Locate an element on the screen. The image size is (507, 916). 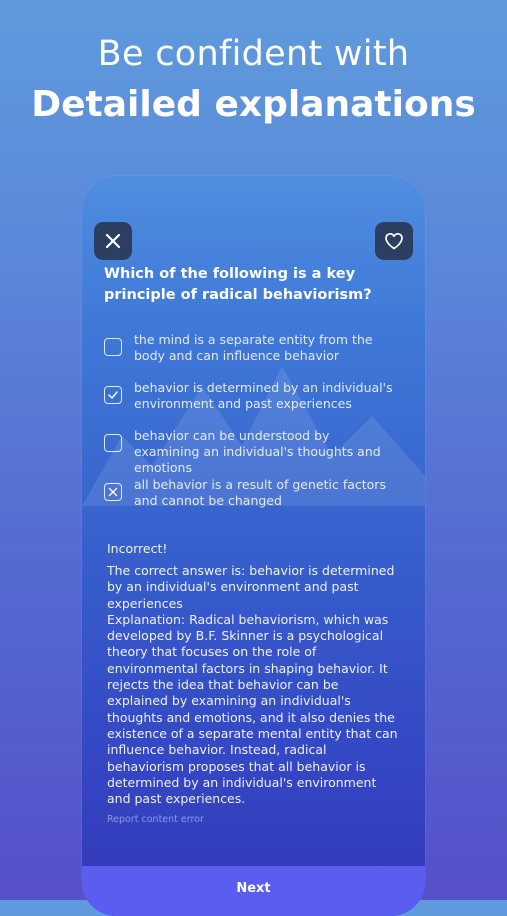
close-icon is located at coordinates (113, 241).